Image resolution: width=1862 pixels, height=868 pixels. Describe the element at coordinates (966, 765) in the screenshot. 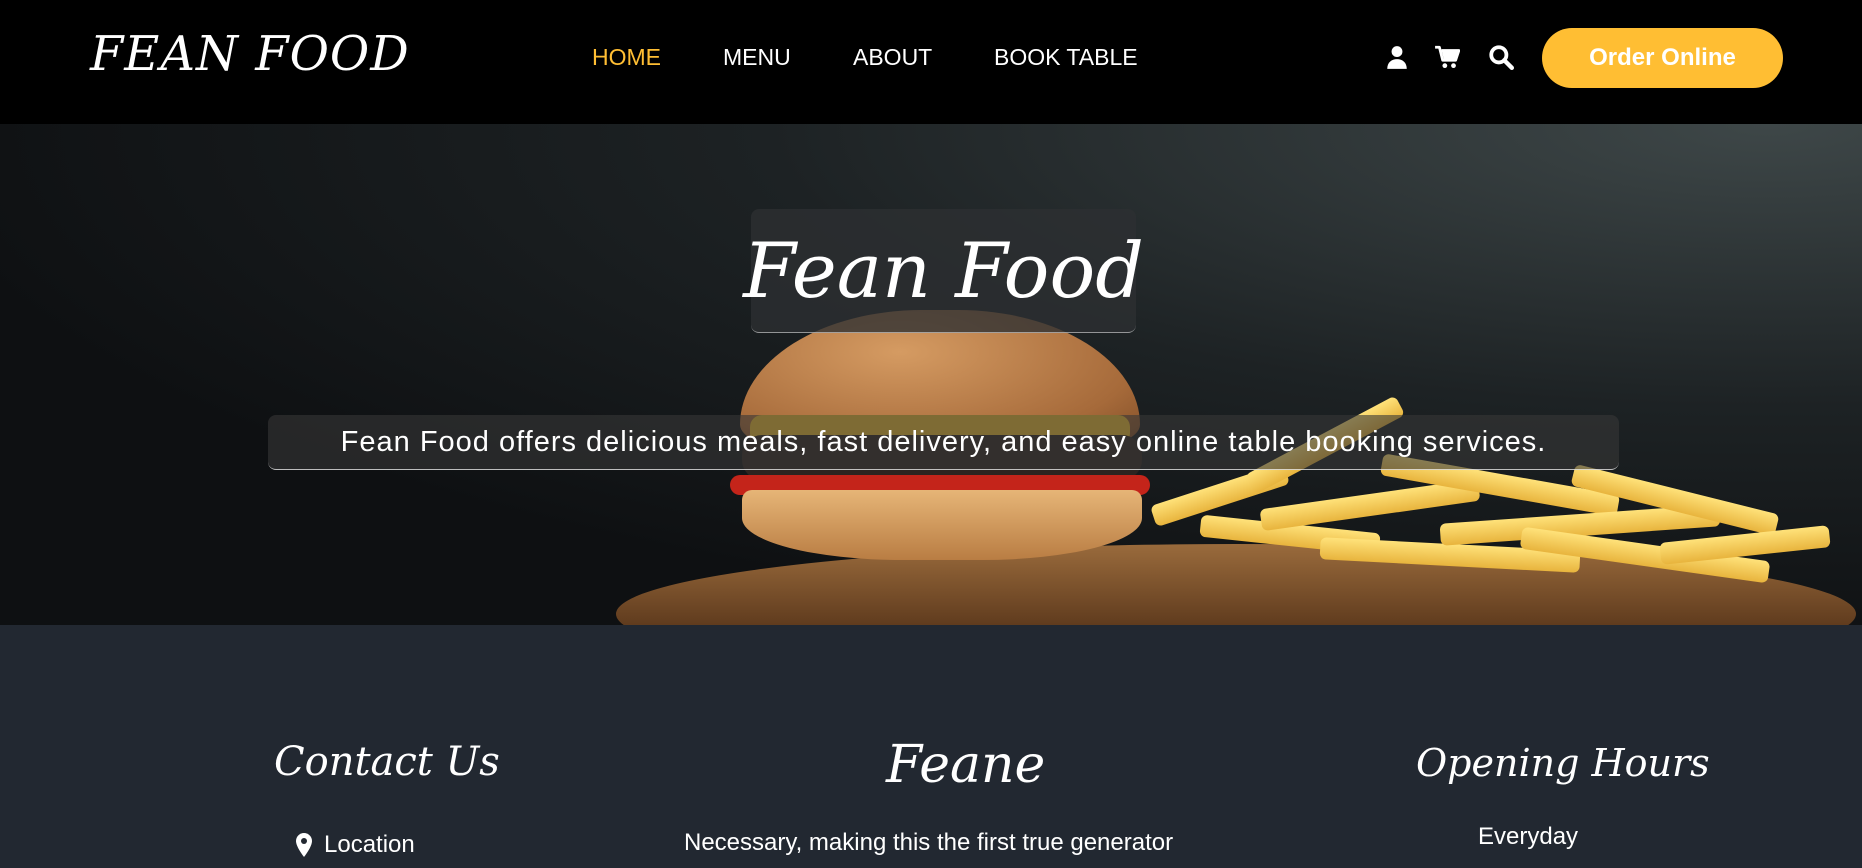

I see `about-heading: Feane` at that location.